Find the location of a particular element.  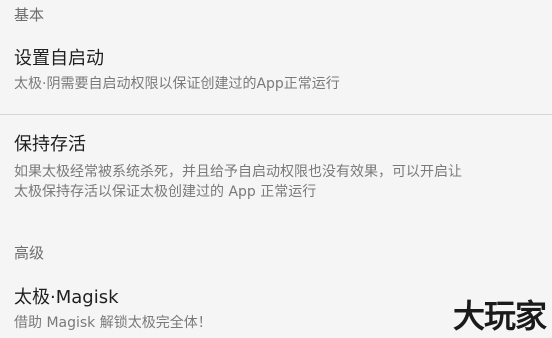

setting-item-title: 设置自启动 is located at coordinates (59, 58).